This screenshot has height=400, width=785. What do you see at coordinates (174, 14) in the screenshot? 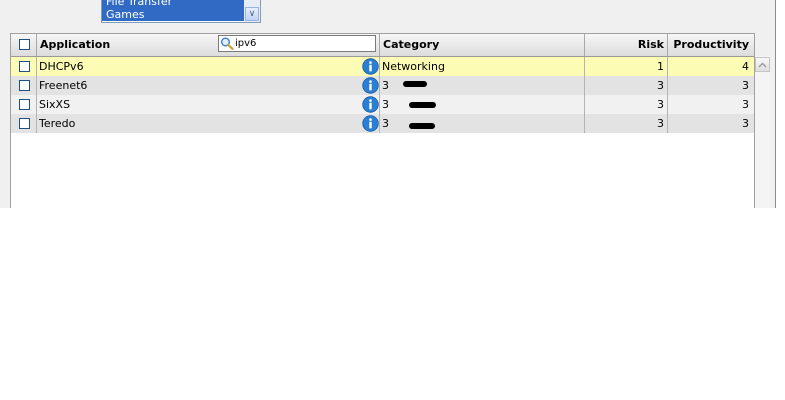
I see `category-option: Games` at bounding box center [174, 14].